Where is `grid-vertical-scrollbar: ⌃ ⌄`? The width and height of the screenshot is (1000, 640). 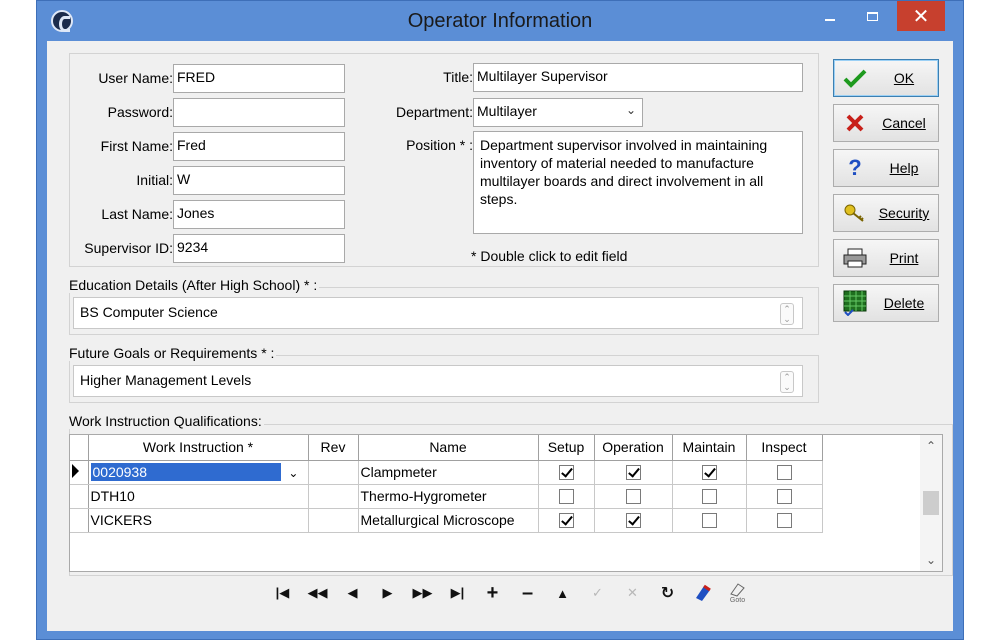 grid-vertical-scrollbar: ⌃ ⌄ is located at coordinates (931, 503).